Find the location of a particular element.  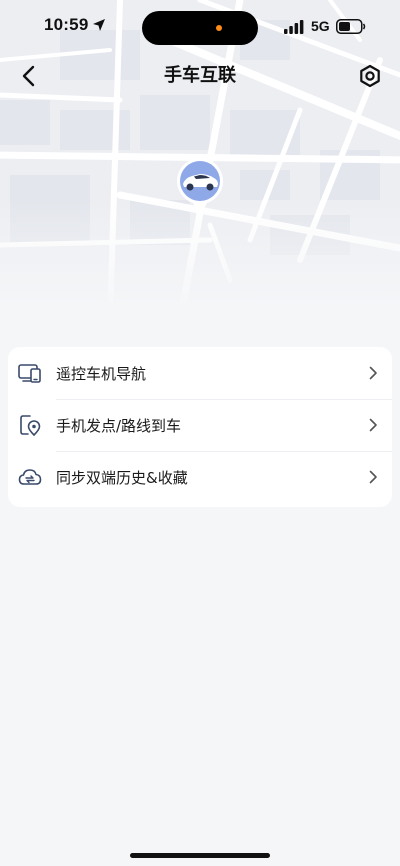

menu-item-send-to-car: 手机发点/路线到车 is located at coordinates (200, 425).